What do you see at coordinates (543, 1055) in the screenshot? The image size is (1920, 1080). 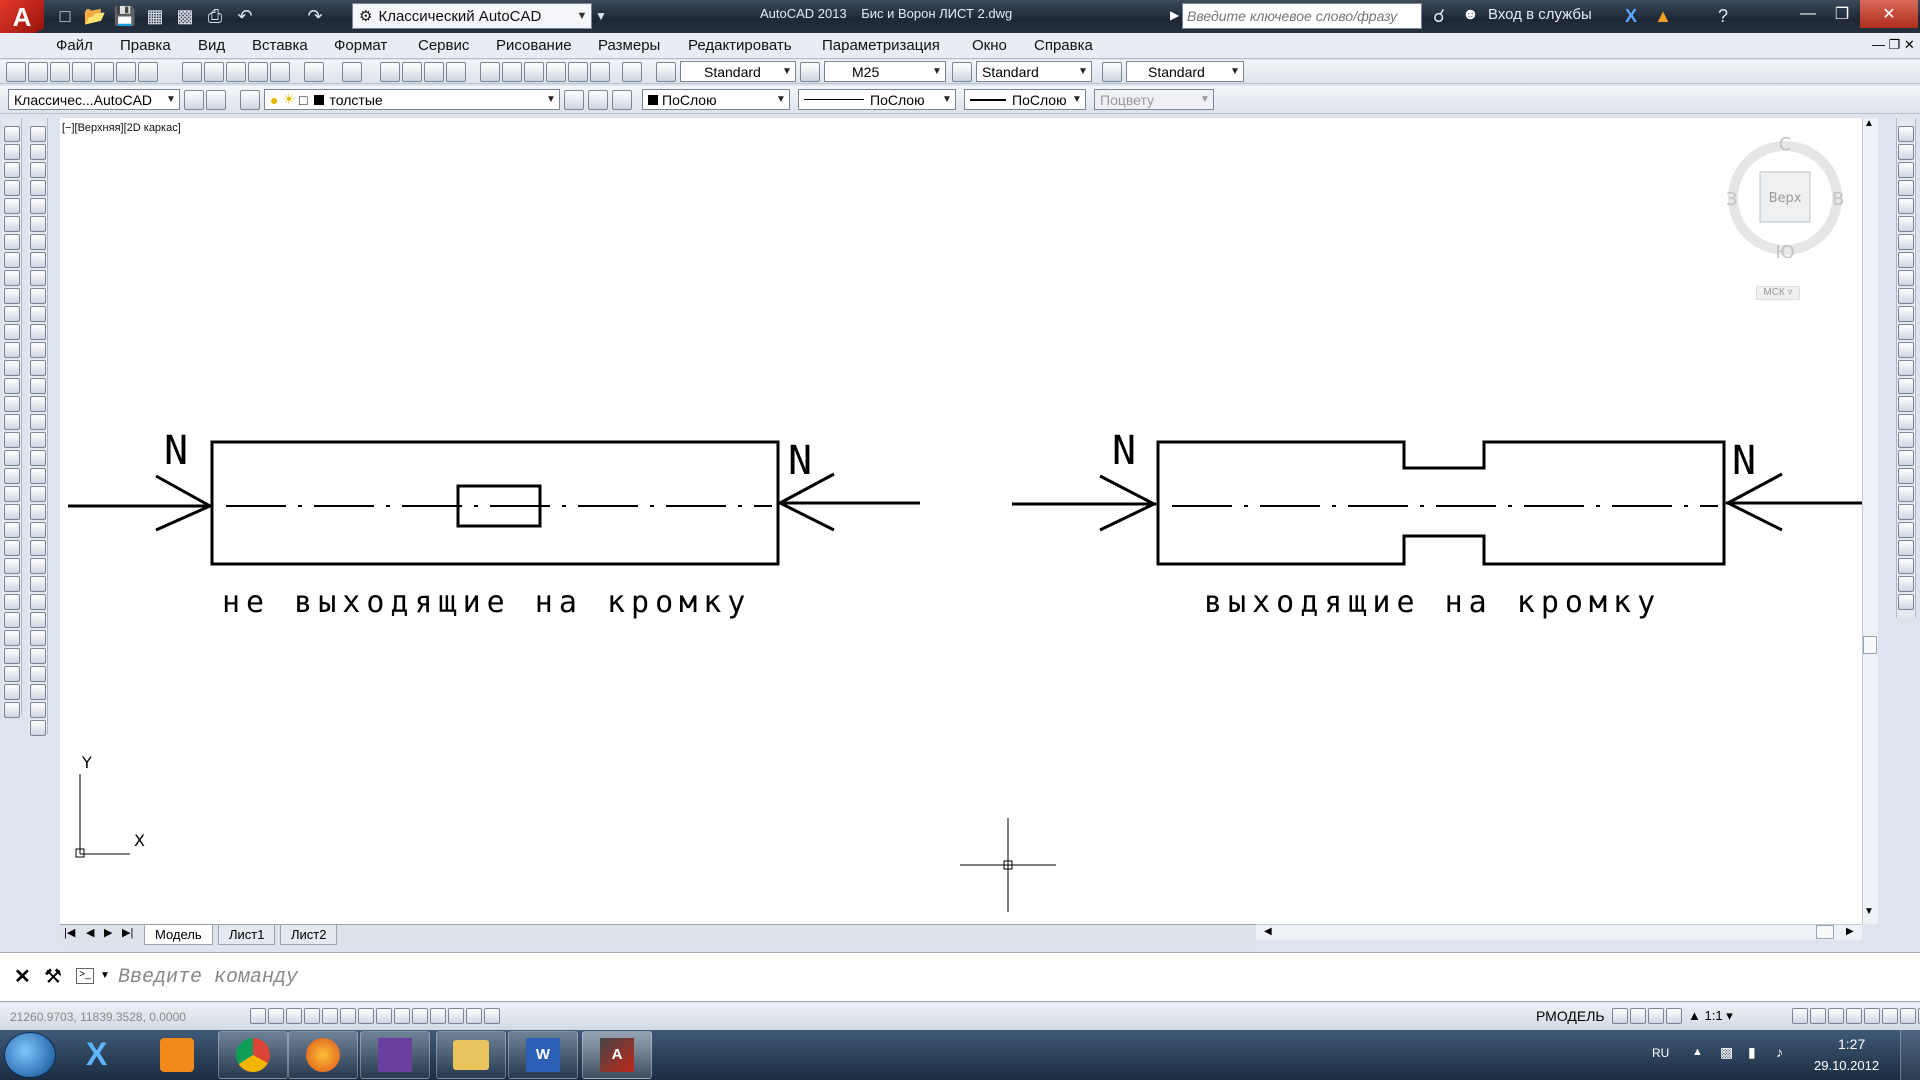 I see `taskbar-word: W` at bounding box center [543, 1055].